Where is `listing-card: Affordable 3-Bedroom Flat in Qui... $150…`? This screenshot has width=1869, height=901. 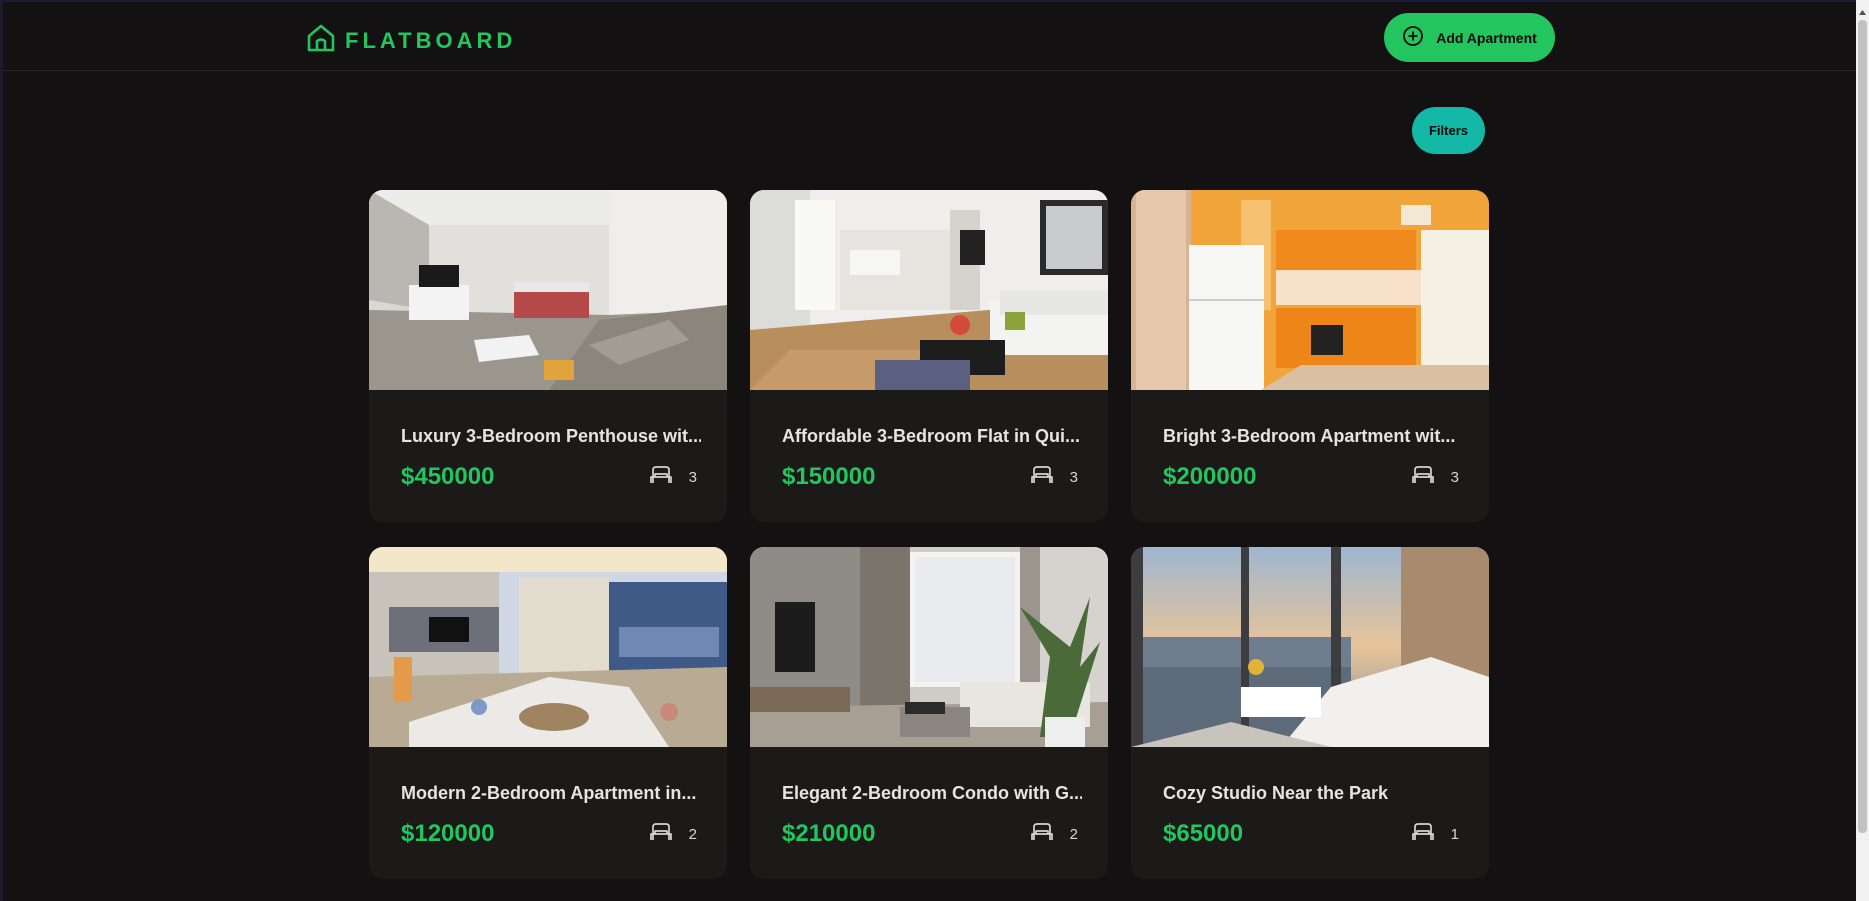
listing-card: Affordable 3-Bedroom Flat in Qui... $150… is located at coordinates (929, 356).